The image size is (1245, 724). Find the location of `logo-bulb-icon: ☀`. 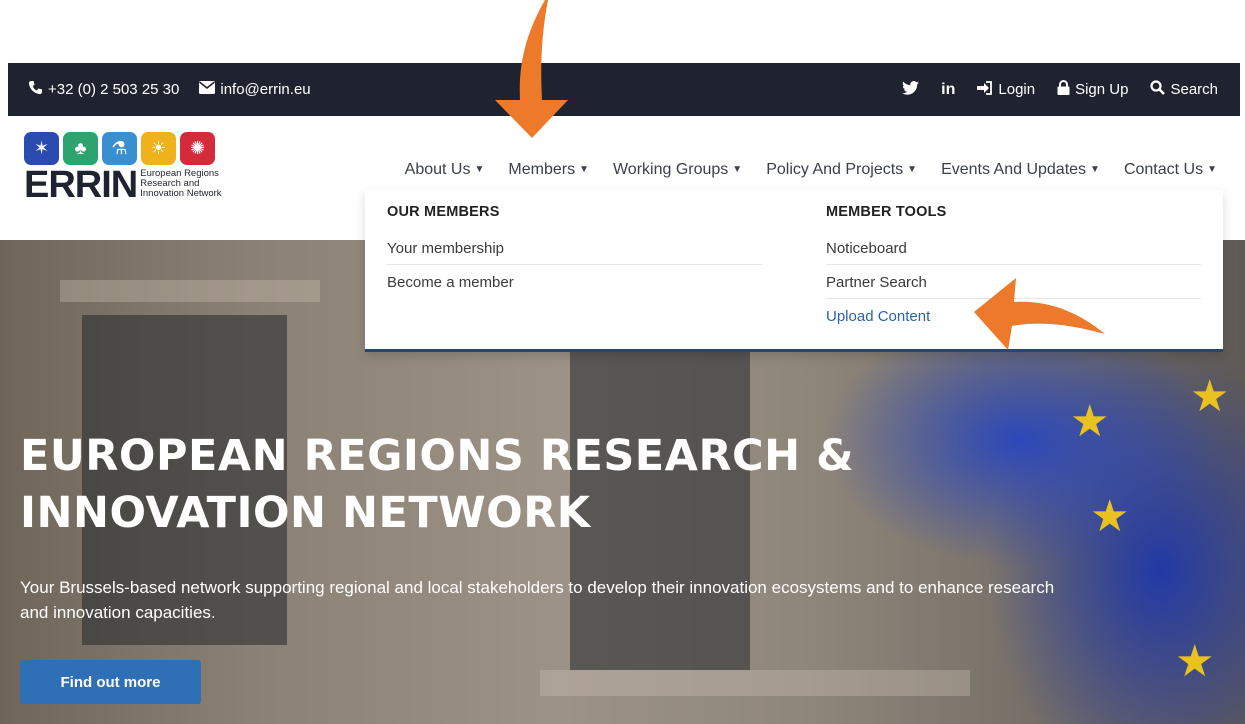

logo-bulb-icon: ☀ is located at coordinates (158, 148).